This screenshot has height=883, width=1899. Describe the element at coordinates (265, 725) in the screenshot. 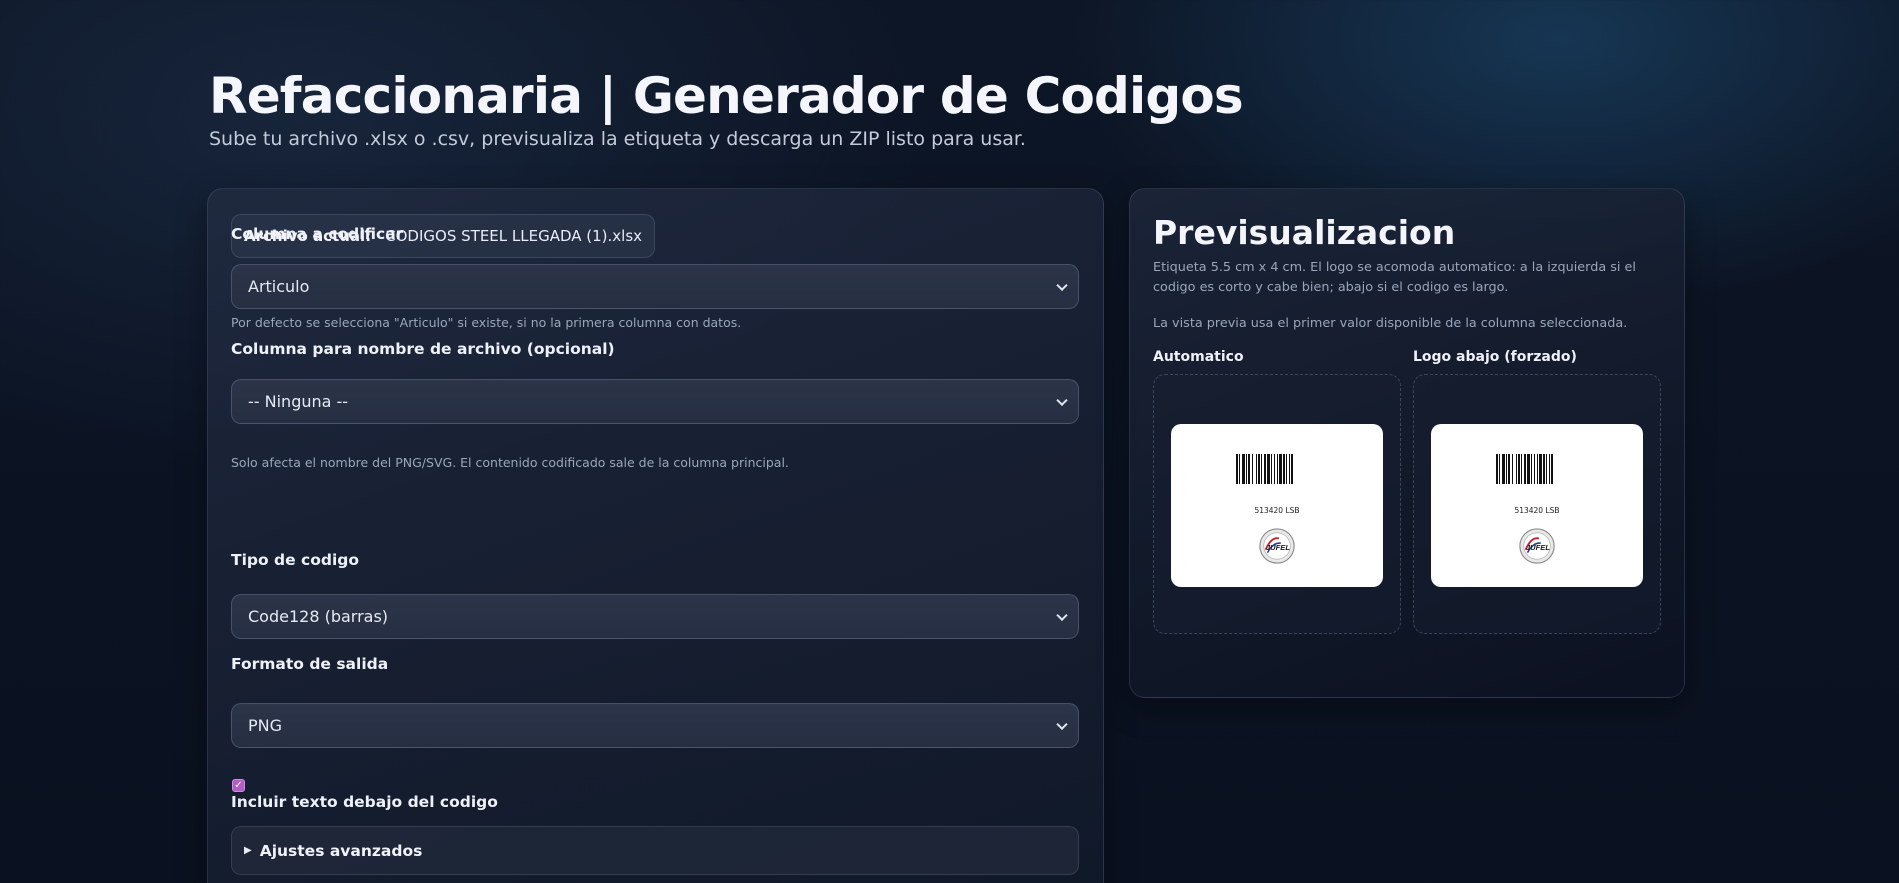

I see `output-format-select-value: PNG` at that location.